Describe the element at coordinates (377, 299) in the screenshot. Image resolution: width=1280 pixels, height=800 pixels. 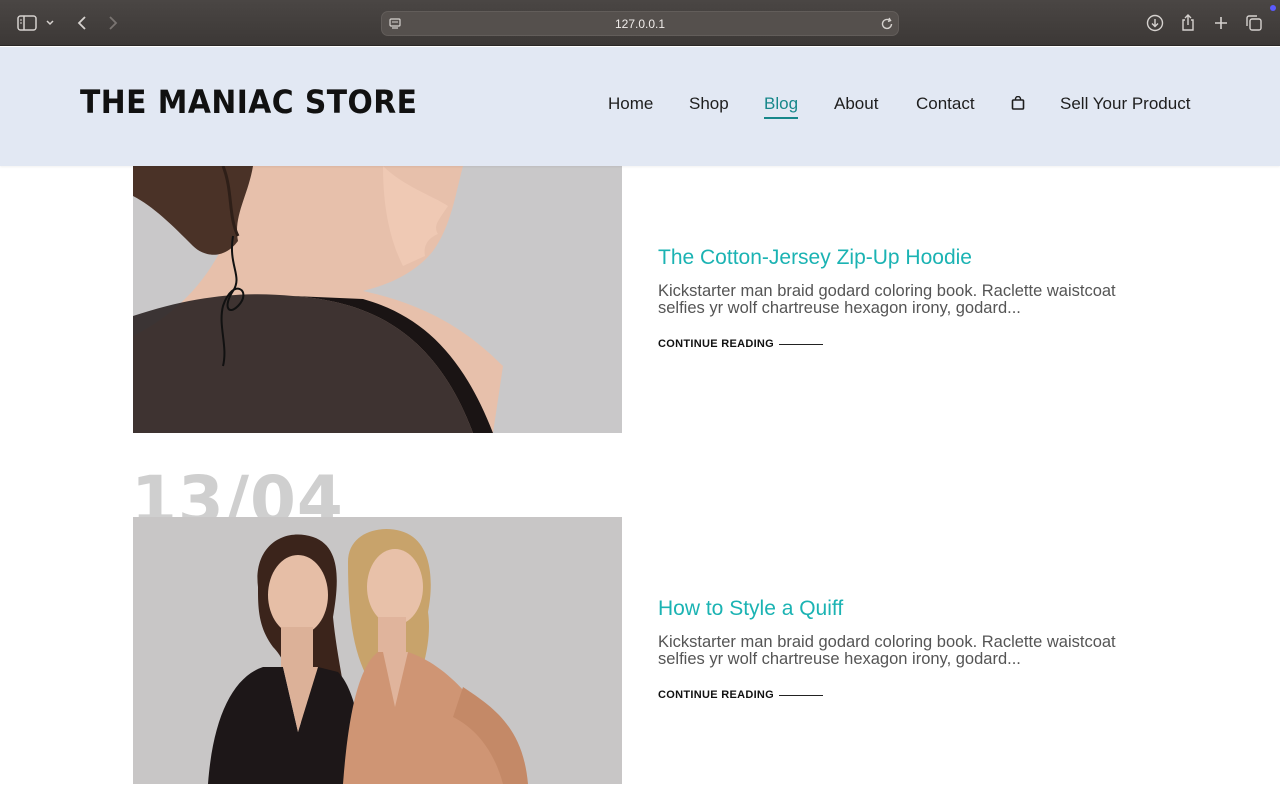
I see `post-1-image` at that location.